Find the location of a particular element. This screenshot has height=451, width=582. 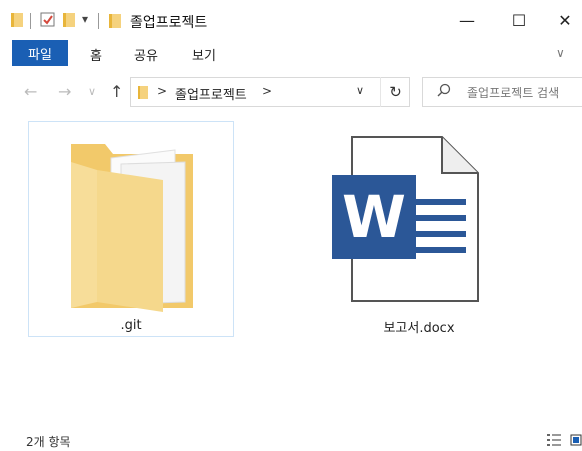

properties-icon is located at coordinates (48, 20).